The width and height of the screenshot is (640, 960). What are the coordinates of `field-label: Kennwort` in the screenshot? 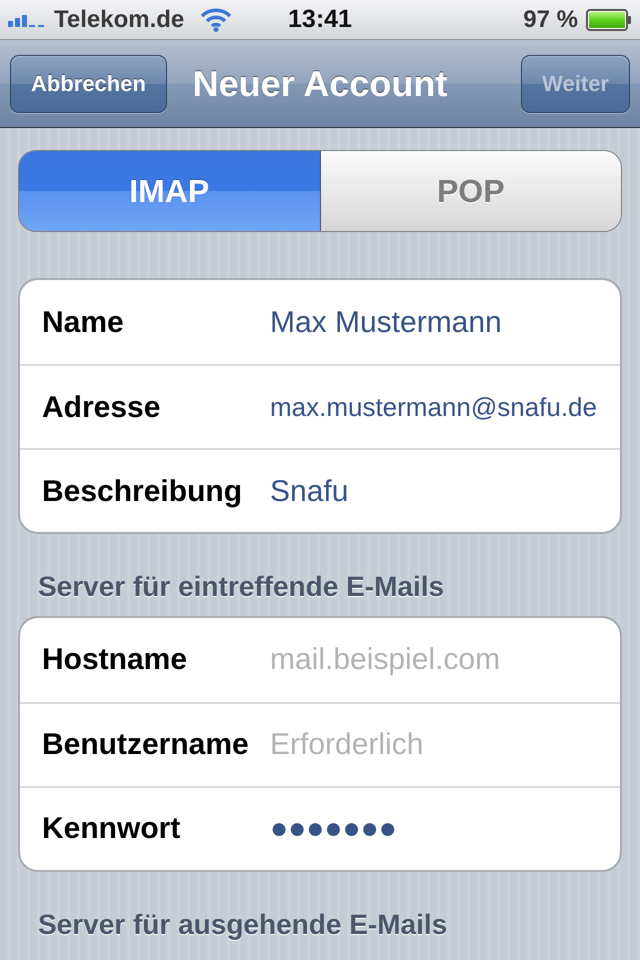 It's located at (112, 829).